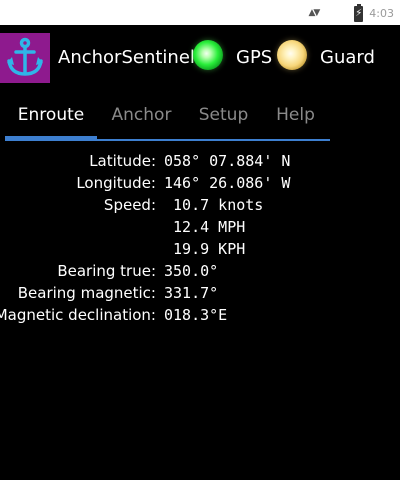  I want to click on guard-label: Guard, so click(347, 57).